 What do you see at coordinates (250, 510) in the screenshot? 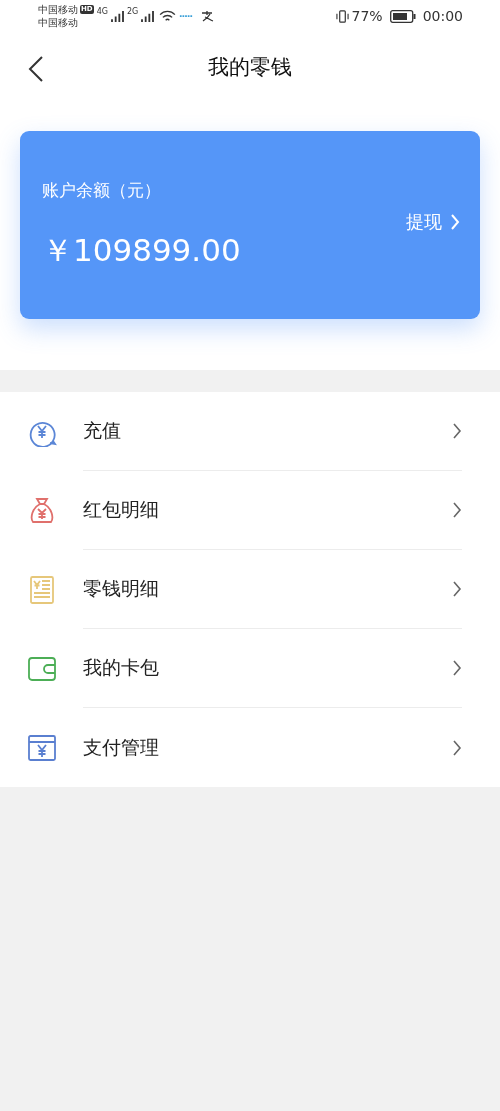
I see `menu-item: 红包明细` at bounding box center [250, 510].